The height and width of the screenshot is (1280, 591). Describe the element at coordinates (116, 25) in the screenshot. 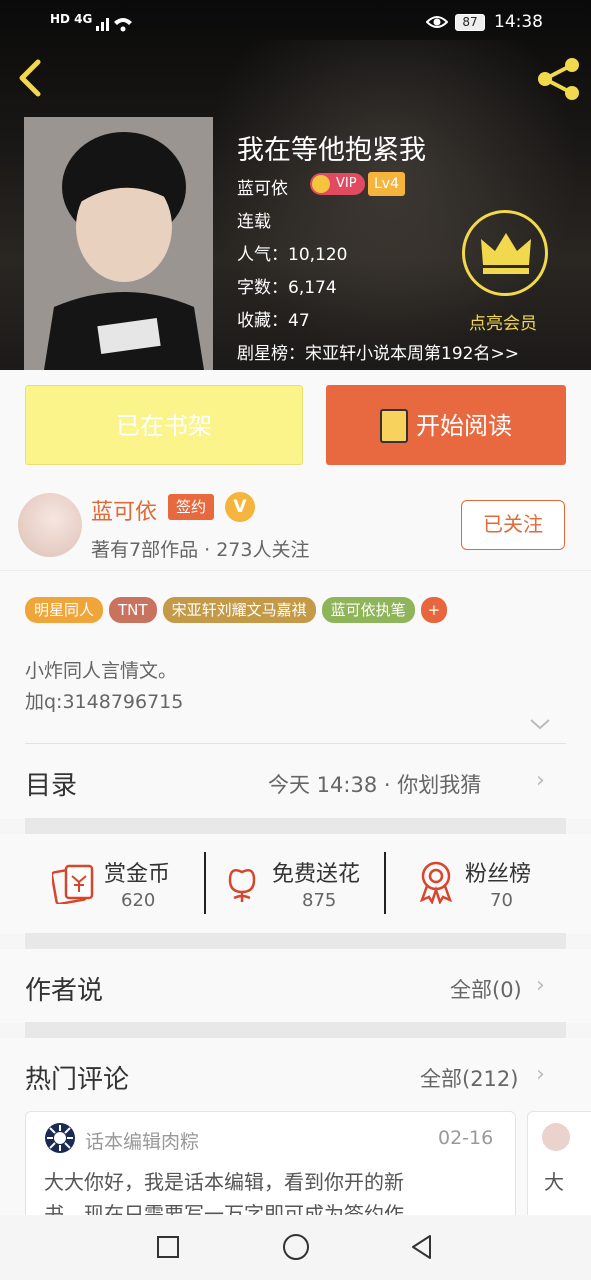

I see `signal-icon` at that location.